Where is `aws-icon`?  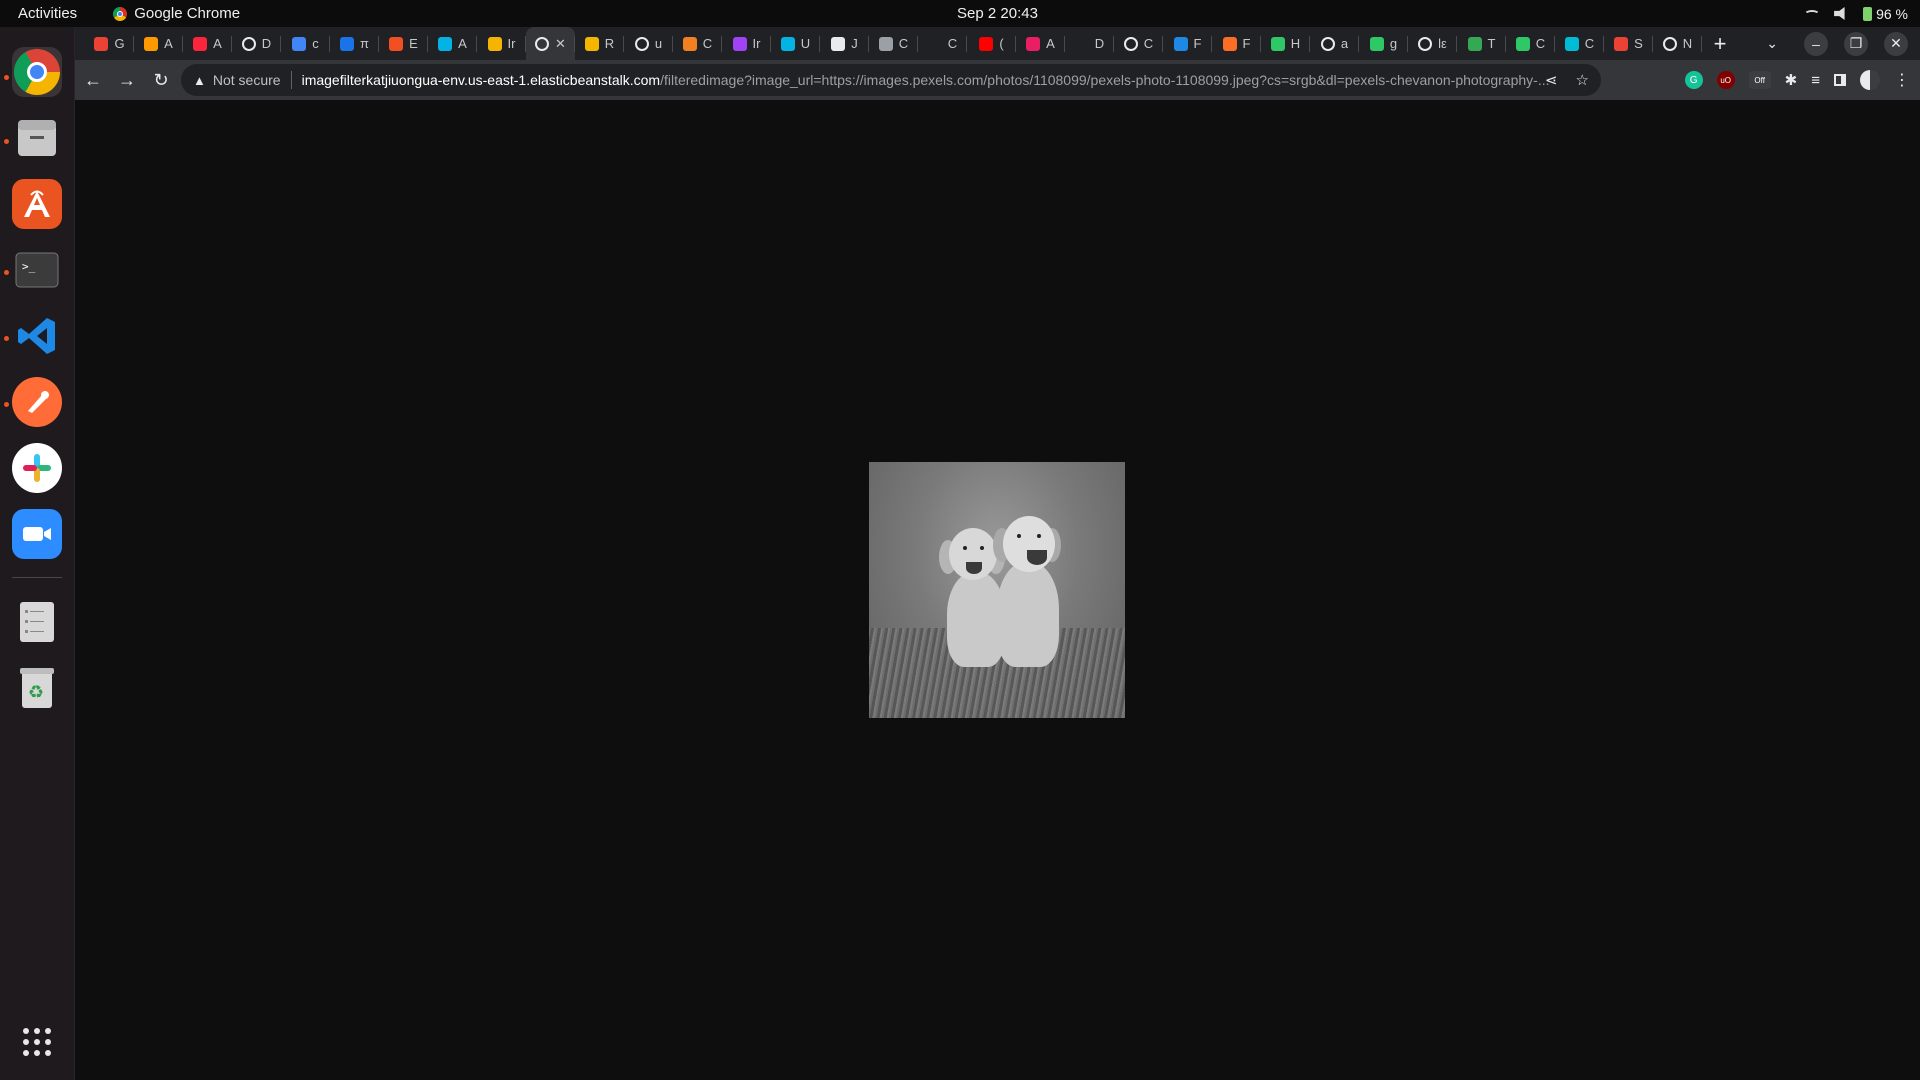
aws-icon is located at coordinates (151, 43).